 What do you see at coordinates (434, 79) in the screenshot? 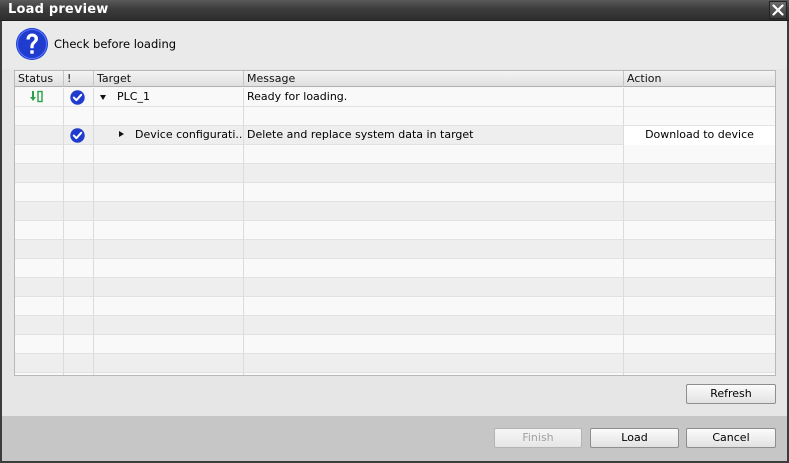
I see `column-header-message: Message` at bounding box center [434, 79].